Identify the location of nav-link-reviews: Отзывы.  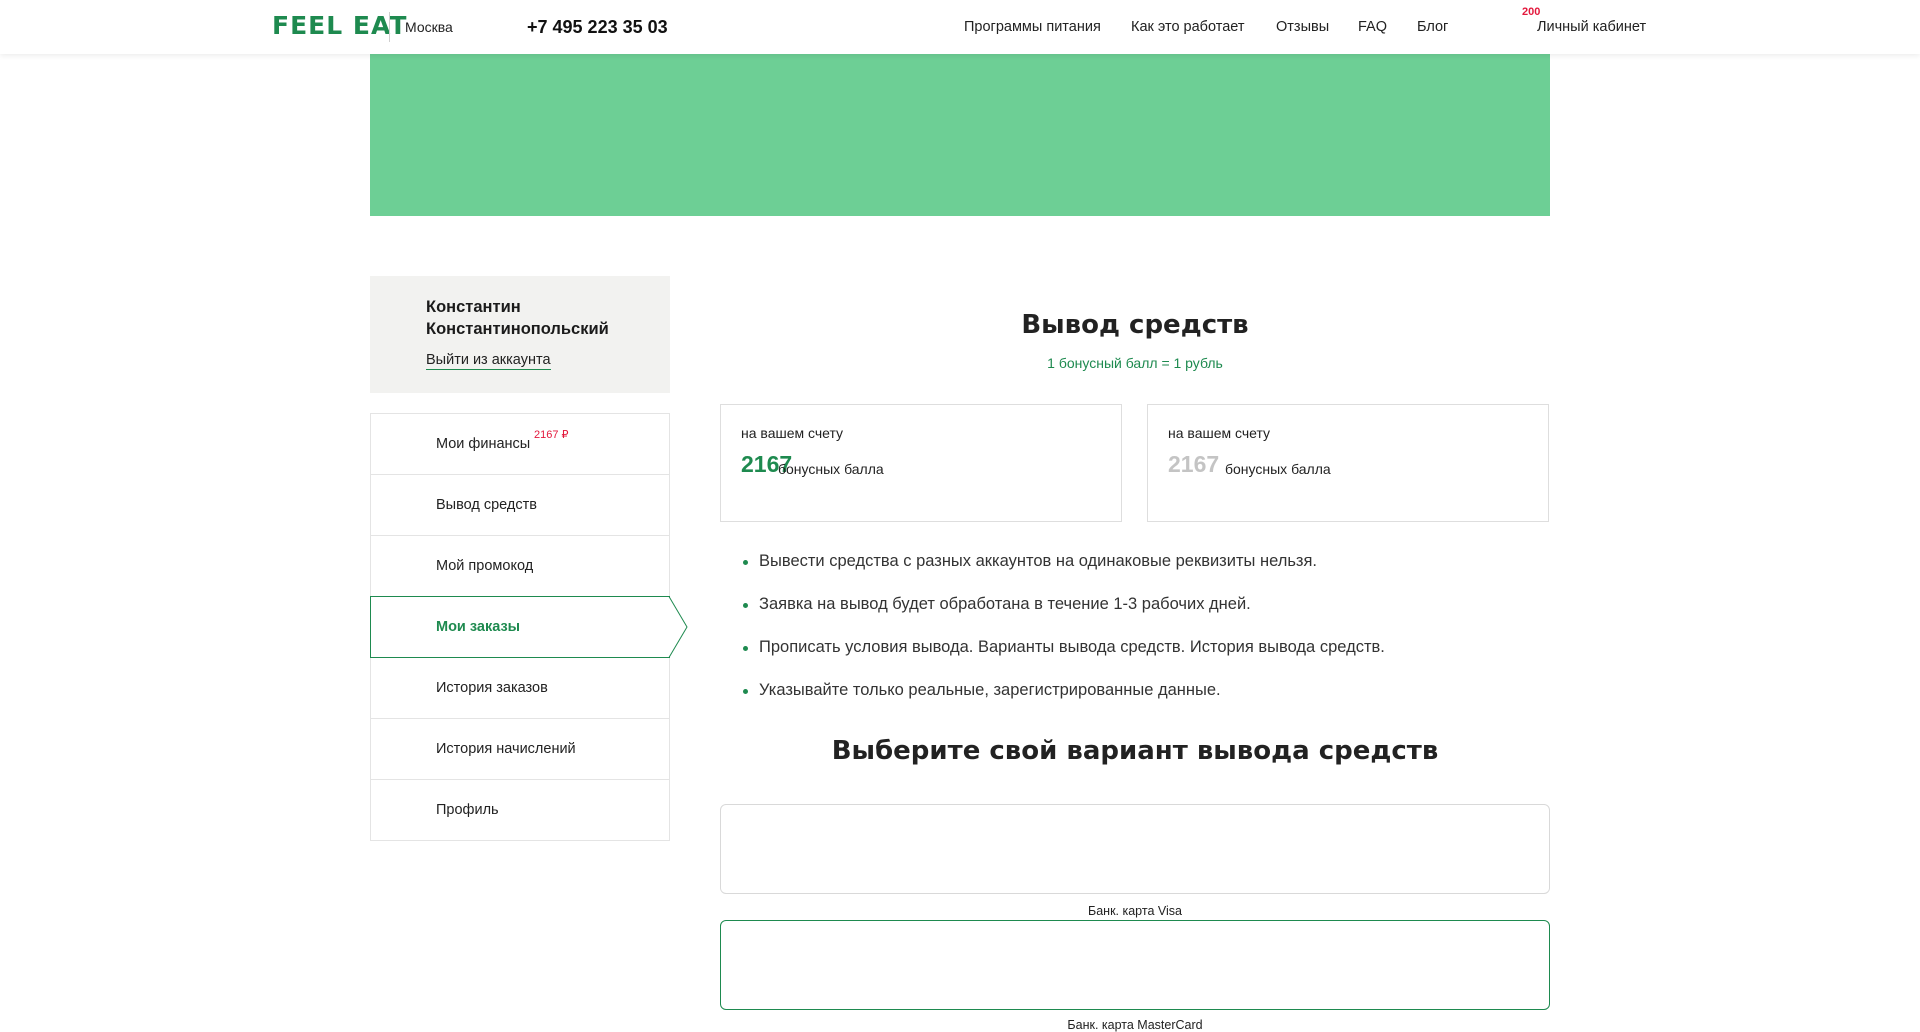
(1302, 27).